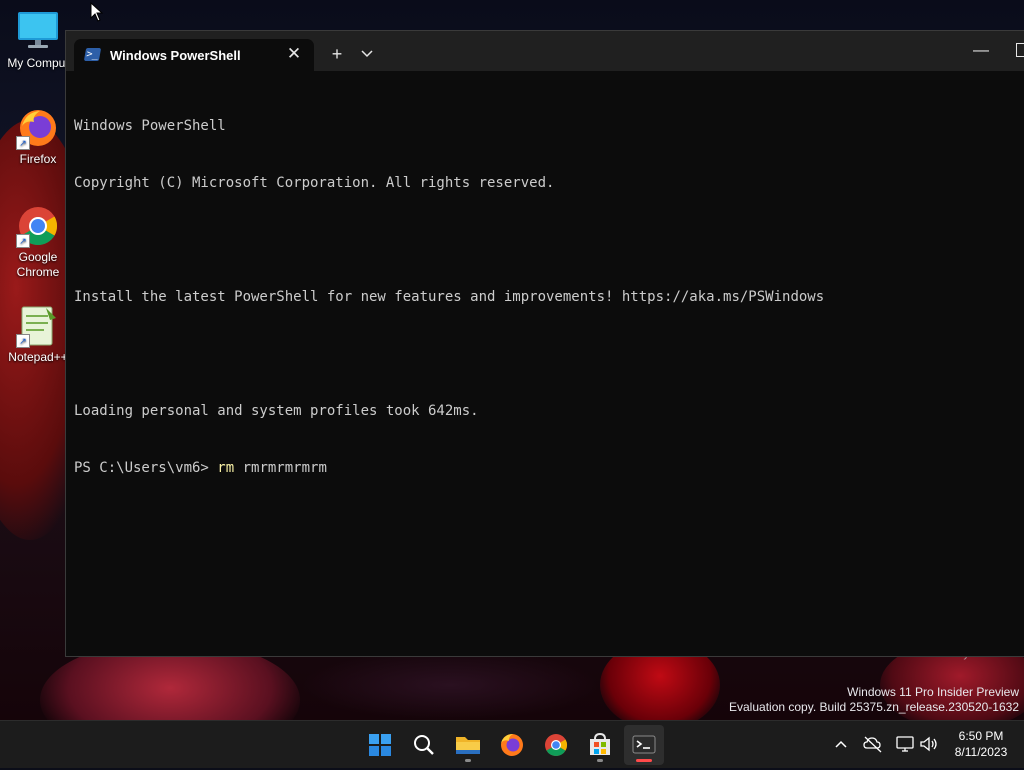  What do you see at coordinates (280, 468) in the screenshot?
I see `command-args: rmrmrmrmrm` at bounding box center [280, 468].